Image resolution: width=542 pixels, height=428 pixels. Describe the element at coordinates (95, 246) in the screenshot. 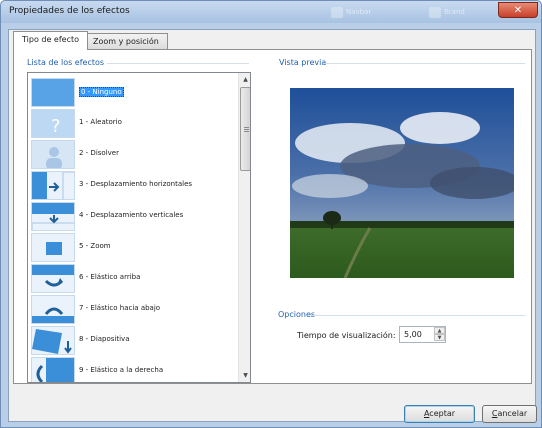

I see `effect-label: 5 - Zoom` at that location.